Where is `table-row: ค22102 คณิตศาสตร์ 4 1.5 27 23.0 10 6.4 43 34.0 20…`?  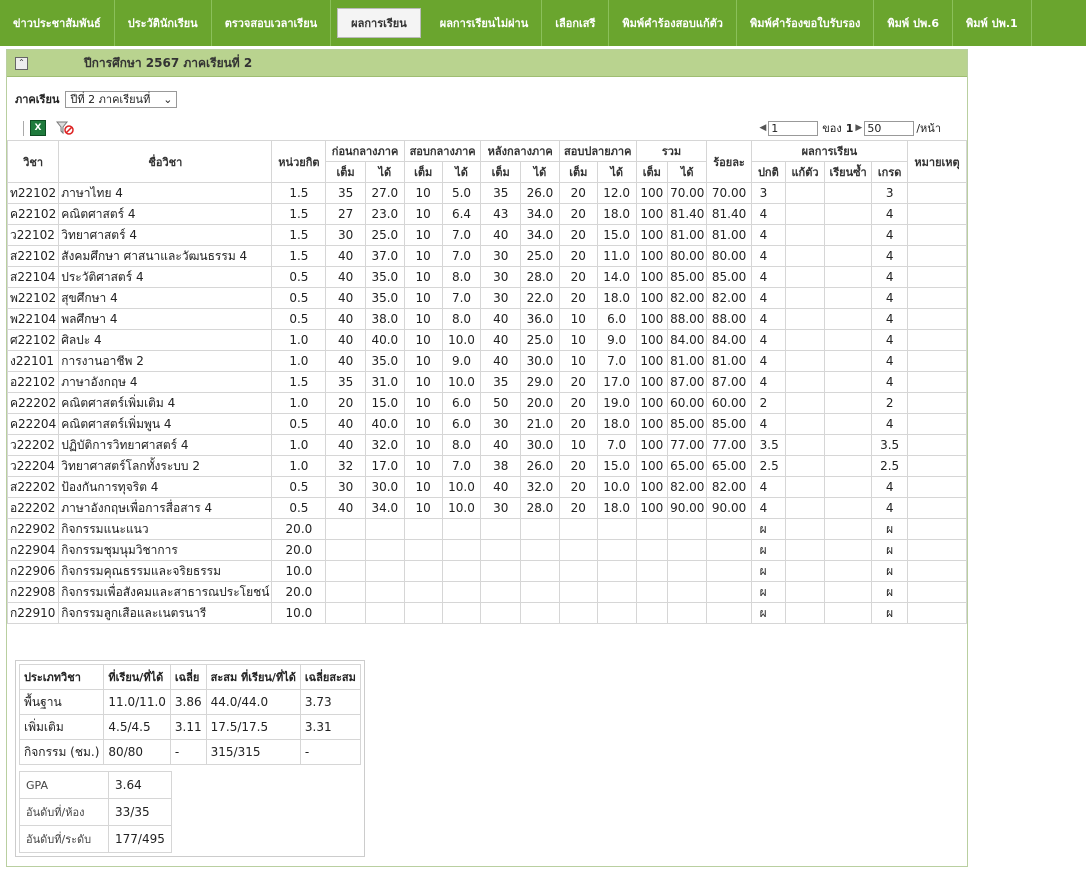 table-row: ค22102 คณิตศาสตร์ 4 1.5 27 23.0 10 6.4 43 34.0 20… is located at coordinates (486, 214).